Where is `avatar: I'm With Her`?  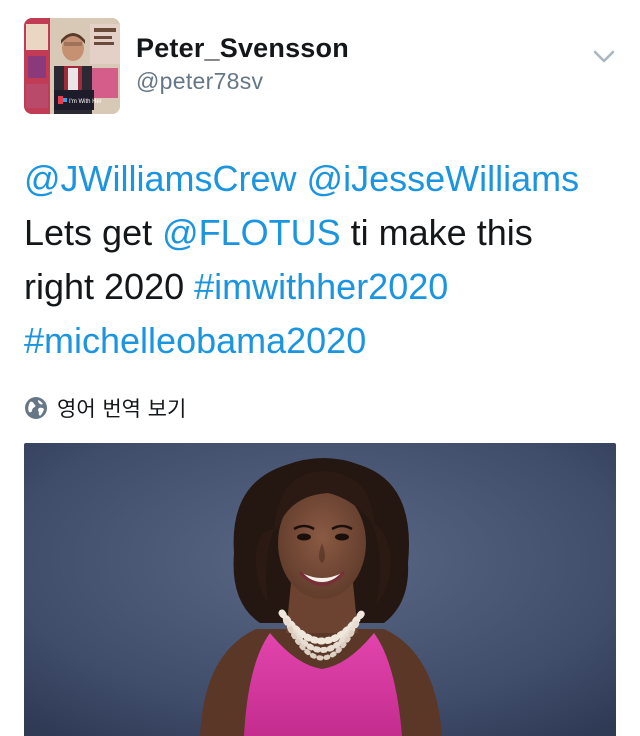 avatar: I'm With Her is located at coordinates (72, 66).